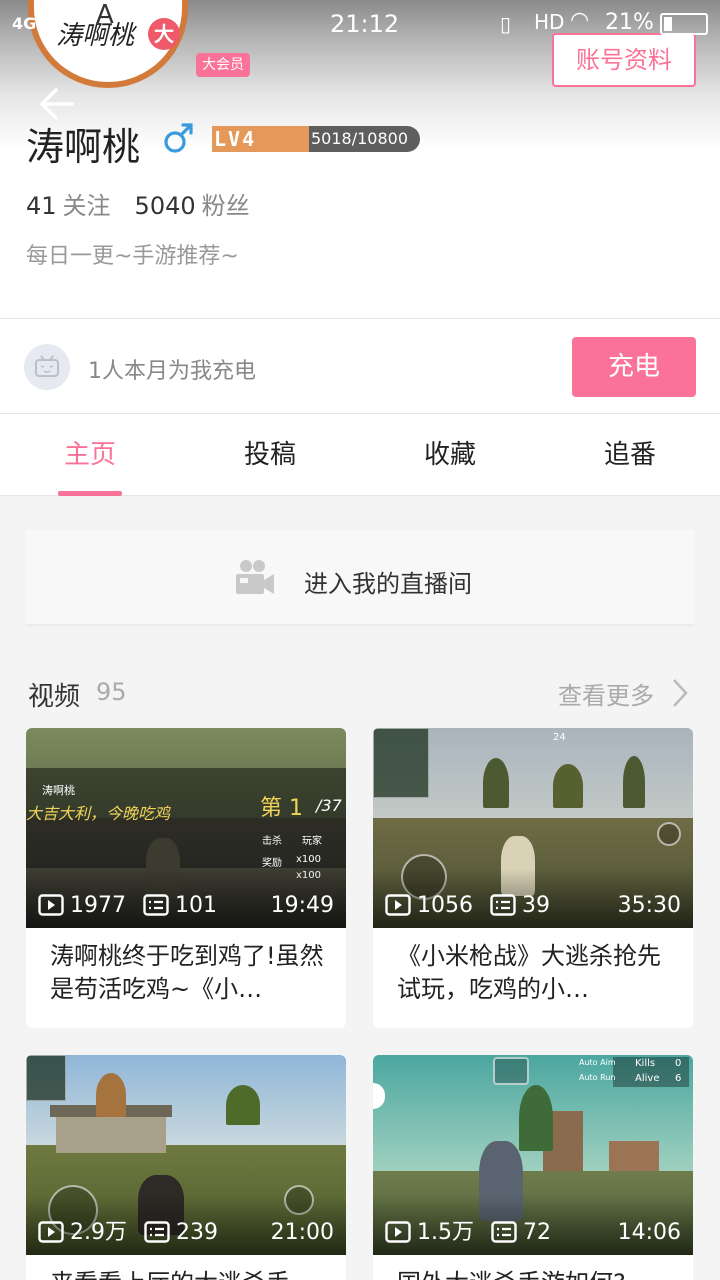 This screenshot has height=1280, width=720. Describe the element at coordinates (58, 790) in the screenshot. I see `thumb-channel: 涛啊桃` at that location.